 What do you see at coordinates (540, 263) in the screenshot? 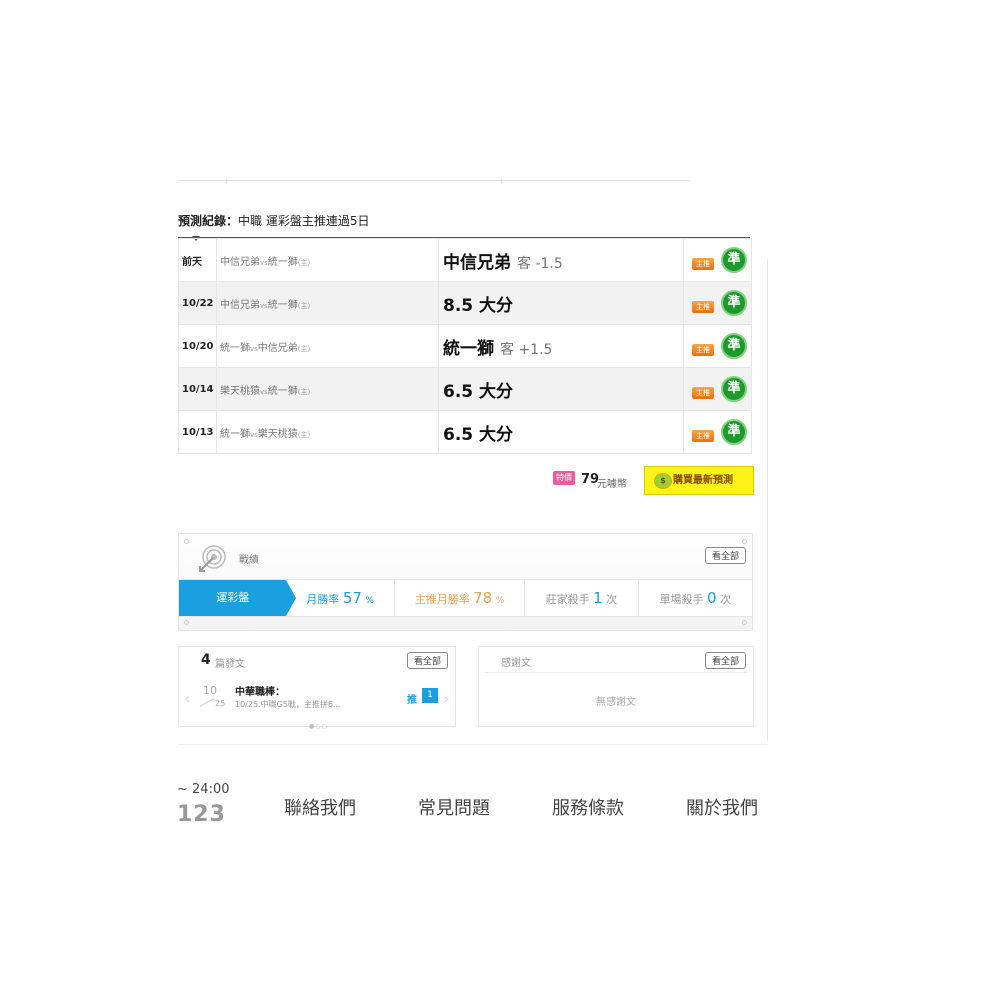
I see `pick-odds: 客 -1.5` at bounding box center [540, 263].